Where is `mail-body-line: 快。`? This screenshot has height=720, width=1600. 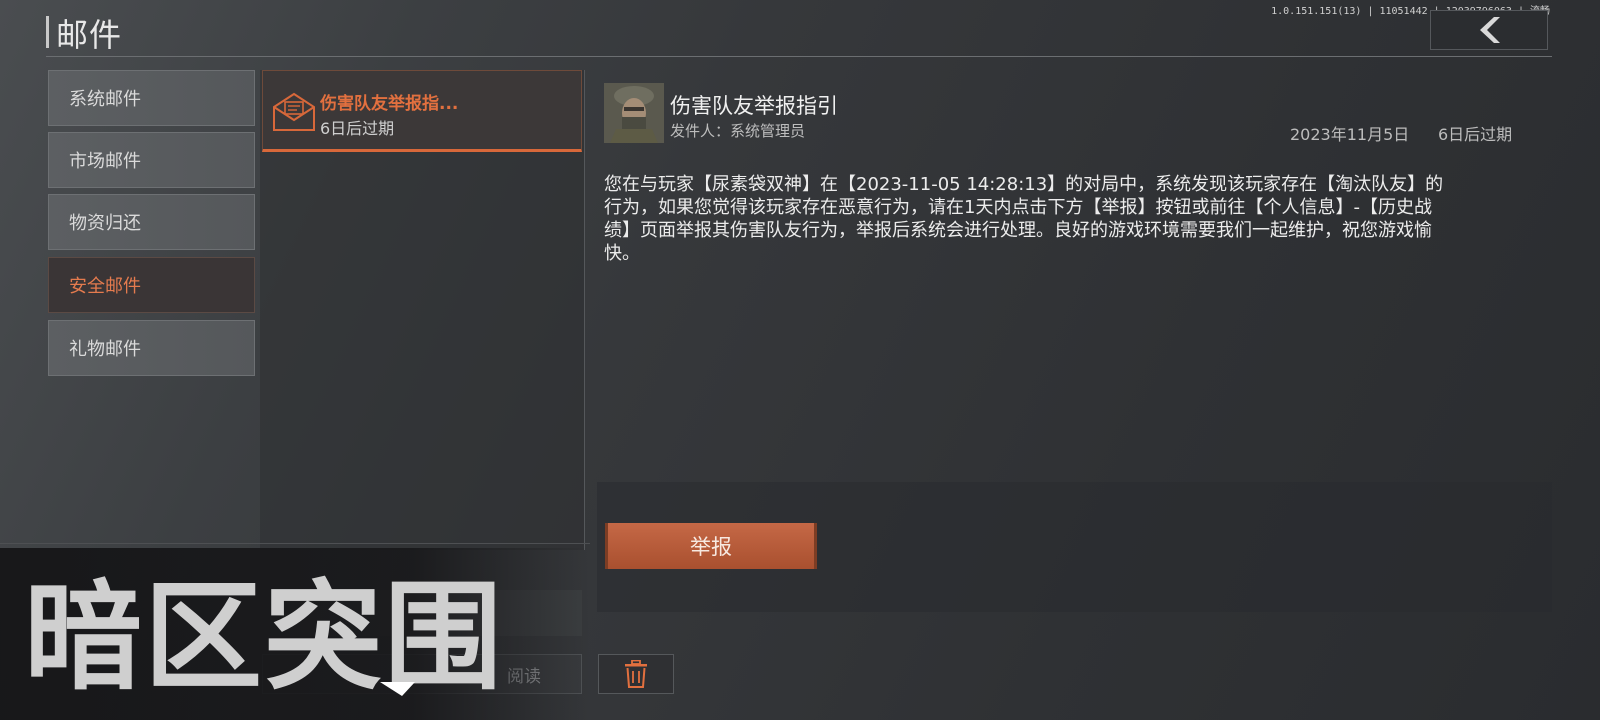
mail-body-line: 快。 is located at coordinates (622, 253).